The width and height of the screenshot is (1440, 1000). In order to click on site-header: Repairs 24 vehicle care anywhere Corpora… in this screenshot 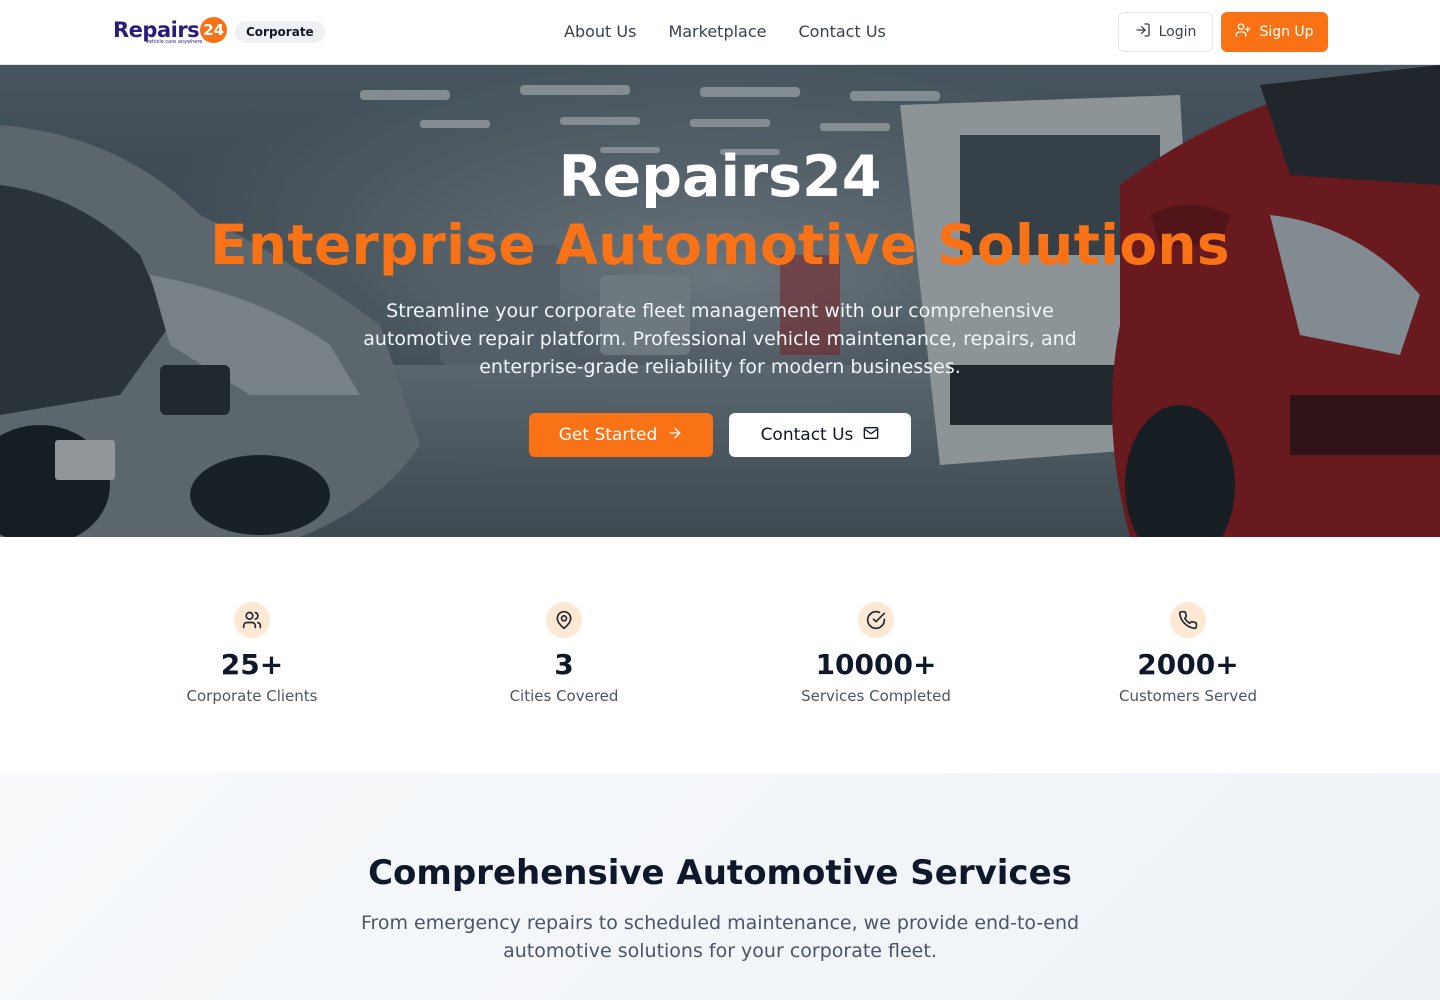, I will do `click(720, 32)`.